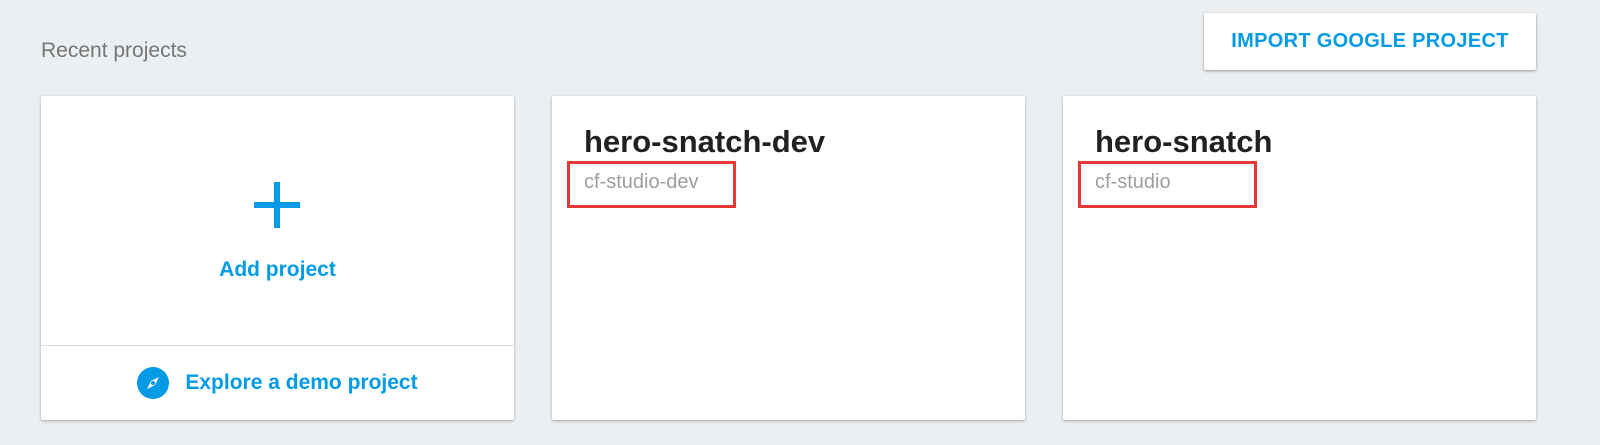 Image resolution: width=1600 pixels, height=445 pixels. What do you see at coordinates (1370, 41) in the screenshot?
I see `import-google-project-button: IMPORT GOOGLE PROJECT` at bounding box center [1370, 41].